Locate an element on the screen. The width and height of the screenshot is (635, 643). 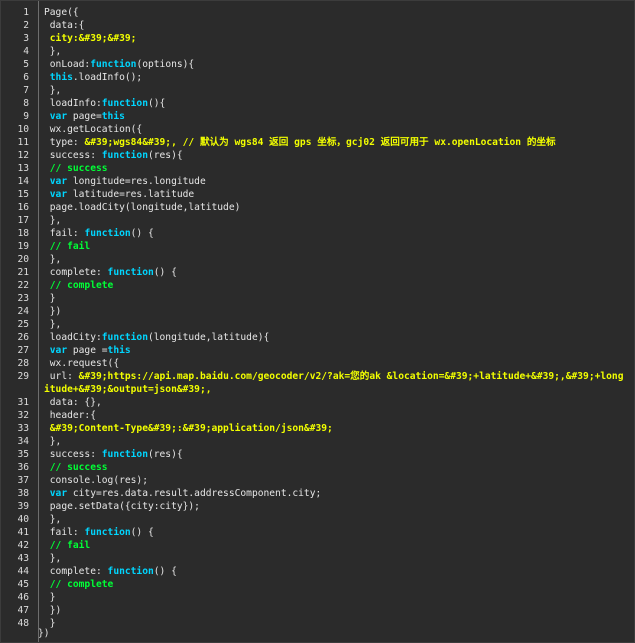
code-text: // success is located at coordinates (335, 168).